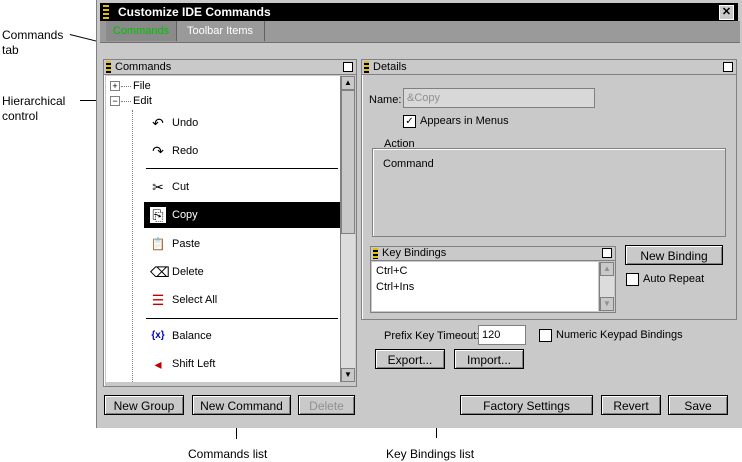 This screenshot has height=462, width=742. I want to click on key-bindings-list: Ctrl+C Ctrl+Ins, so click(485, 286).